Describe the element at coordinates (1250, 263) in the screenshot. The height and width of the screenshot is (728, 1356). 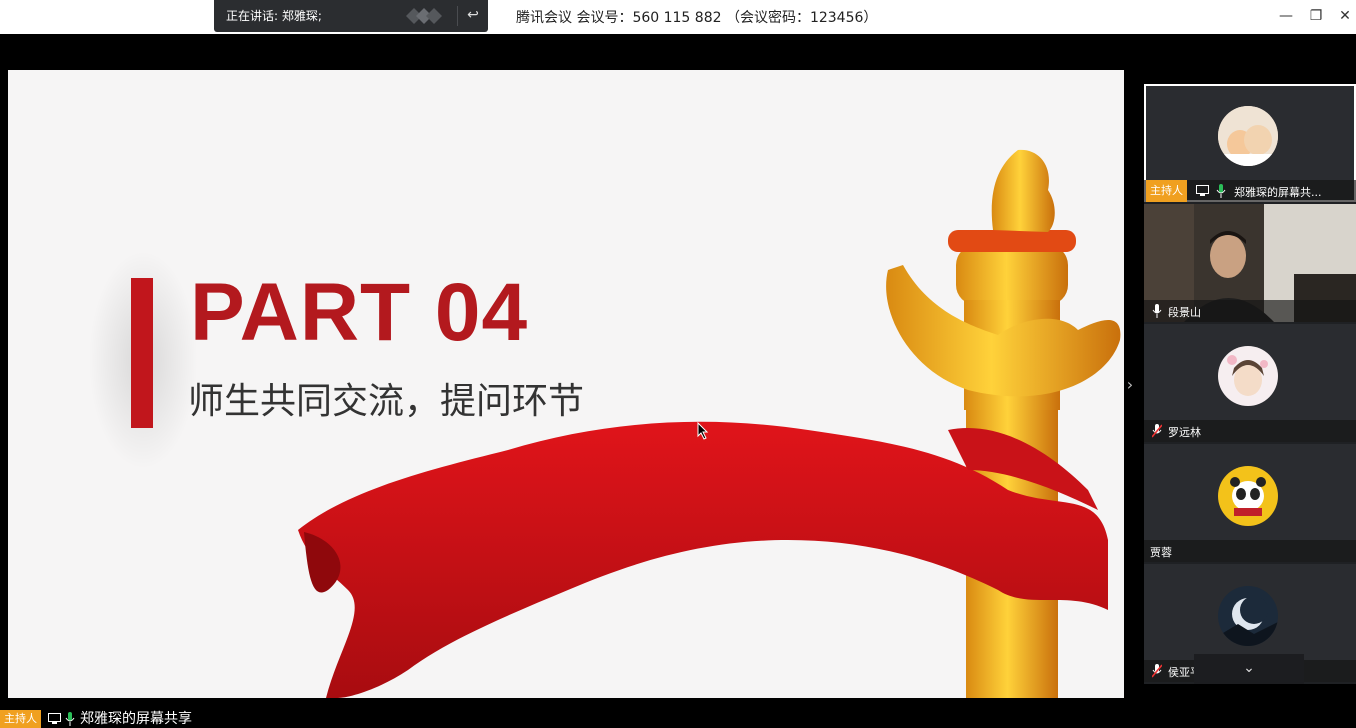
I see `participant-tile: 段景山` at that location.